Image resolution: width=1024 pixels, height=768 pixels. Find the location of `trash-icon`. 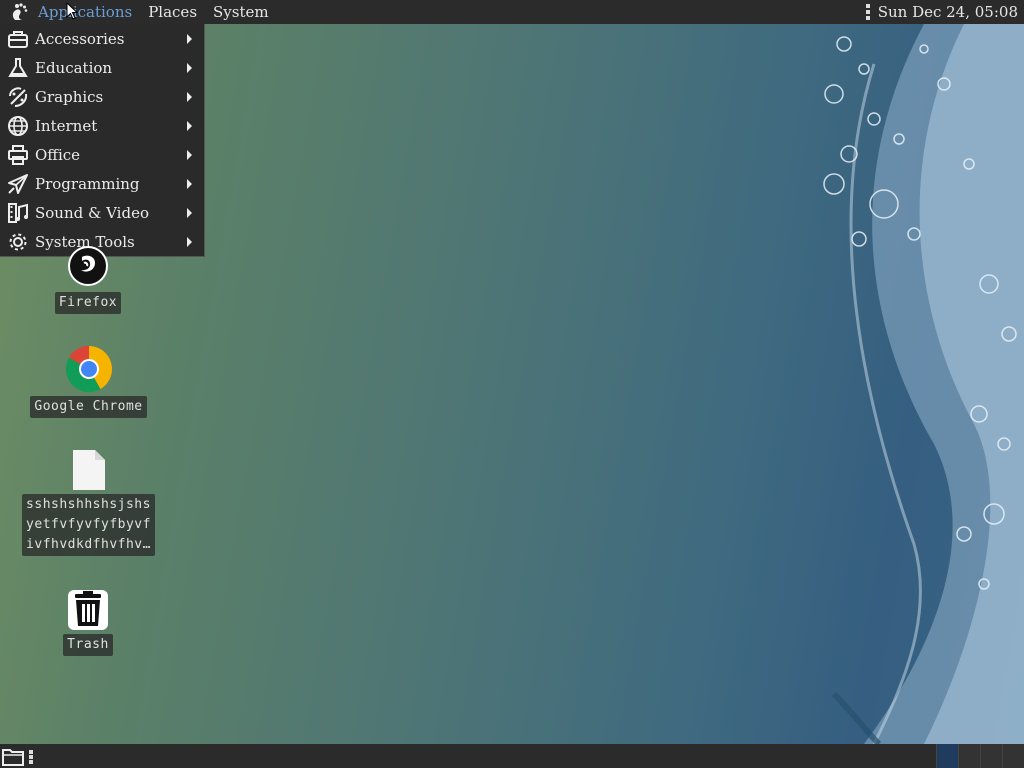

trash-icon is located at coordinates (88, 610).